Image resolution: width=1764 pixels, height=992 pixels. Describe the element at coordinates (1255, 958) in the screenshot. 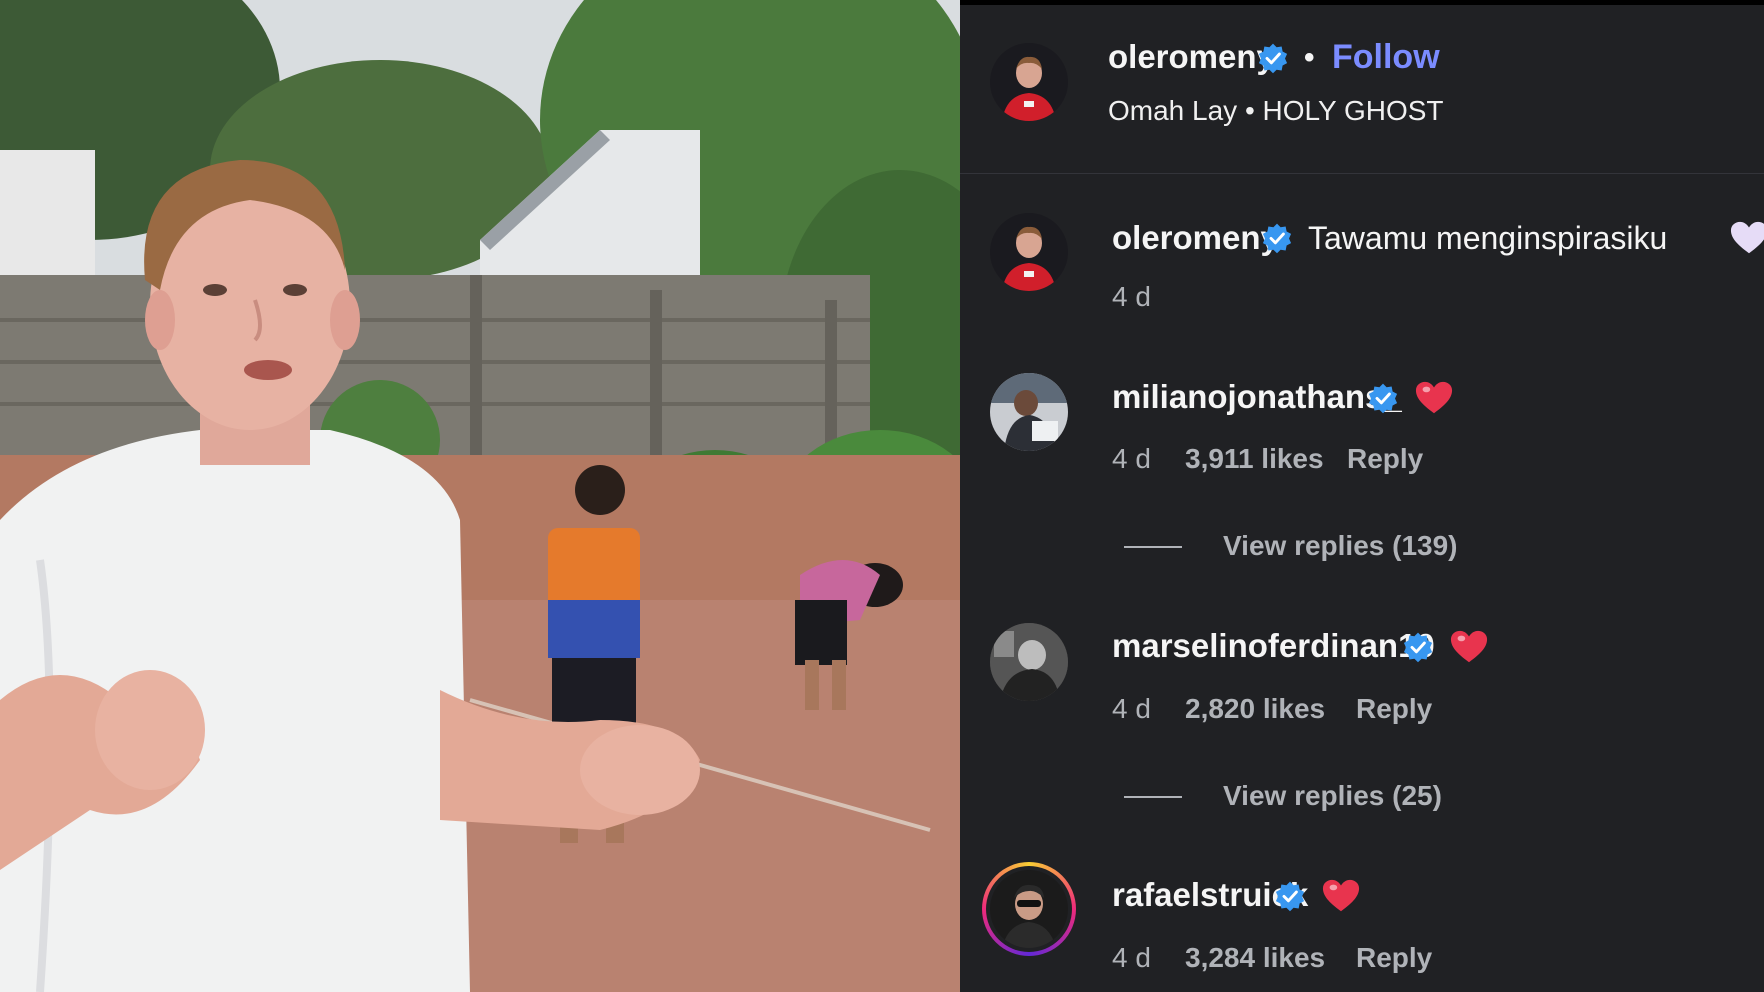

I see `comment-likes: 3,284 likes` at that location.